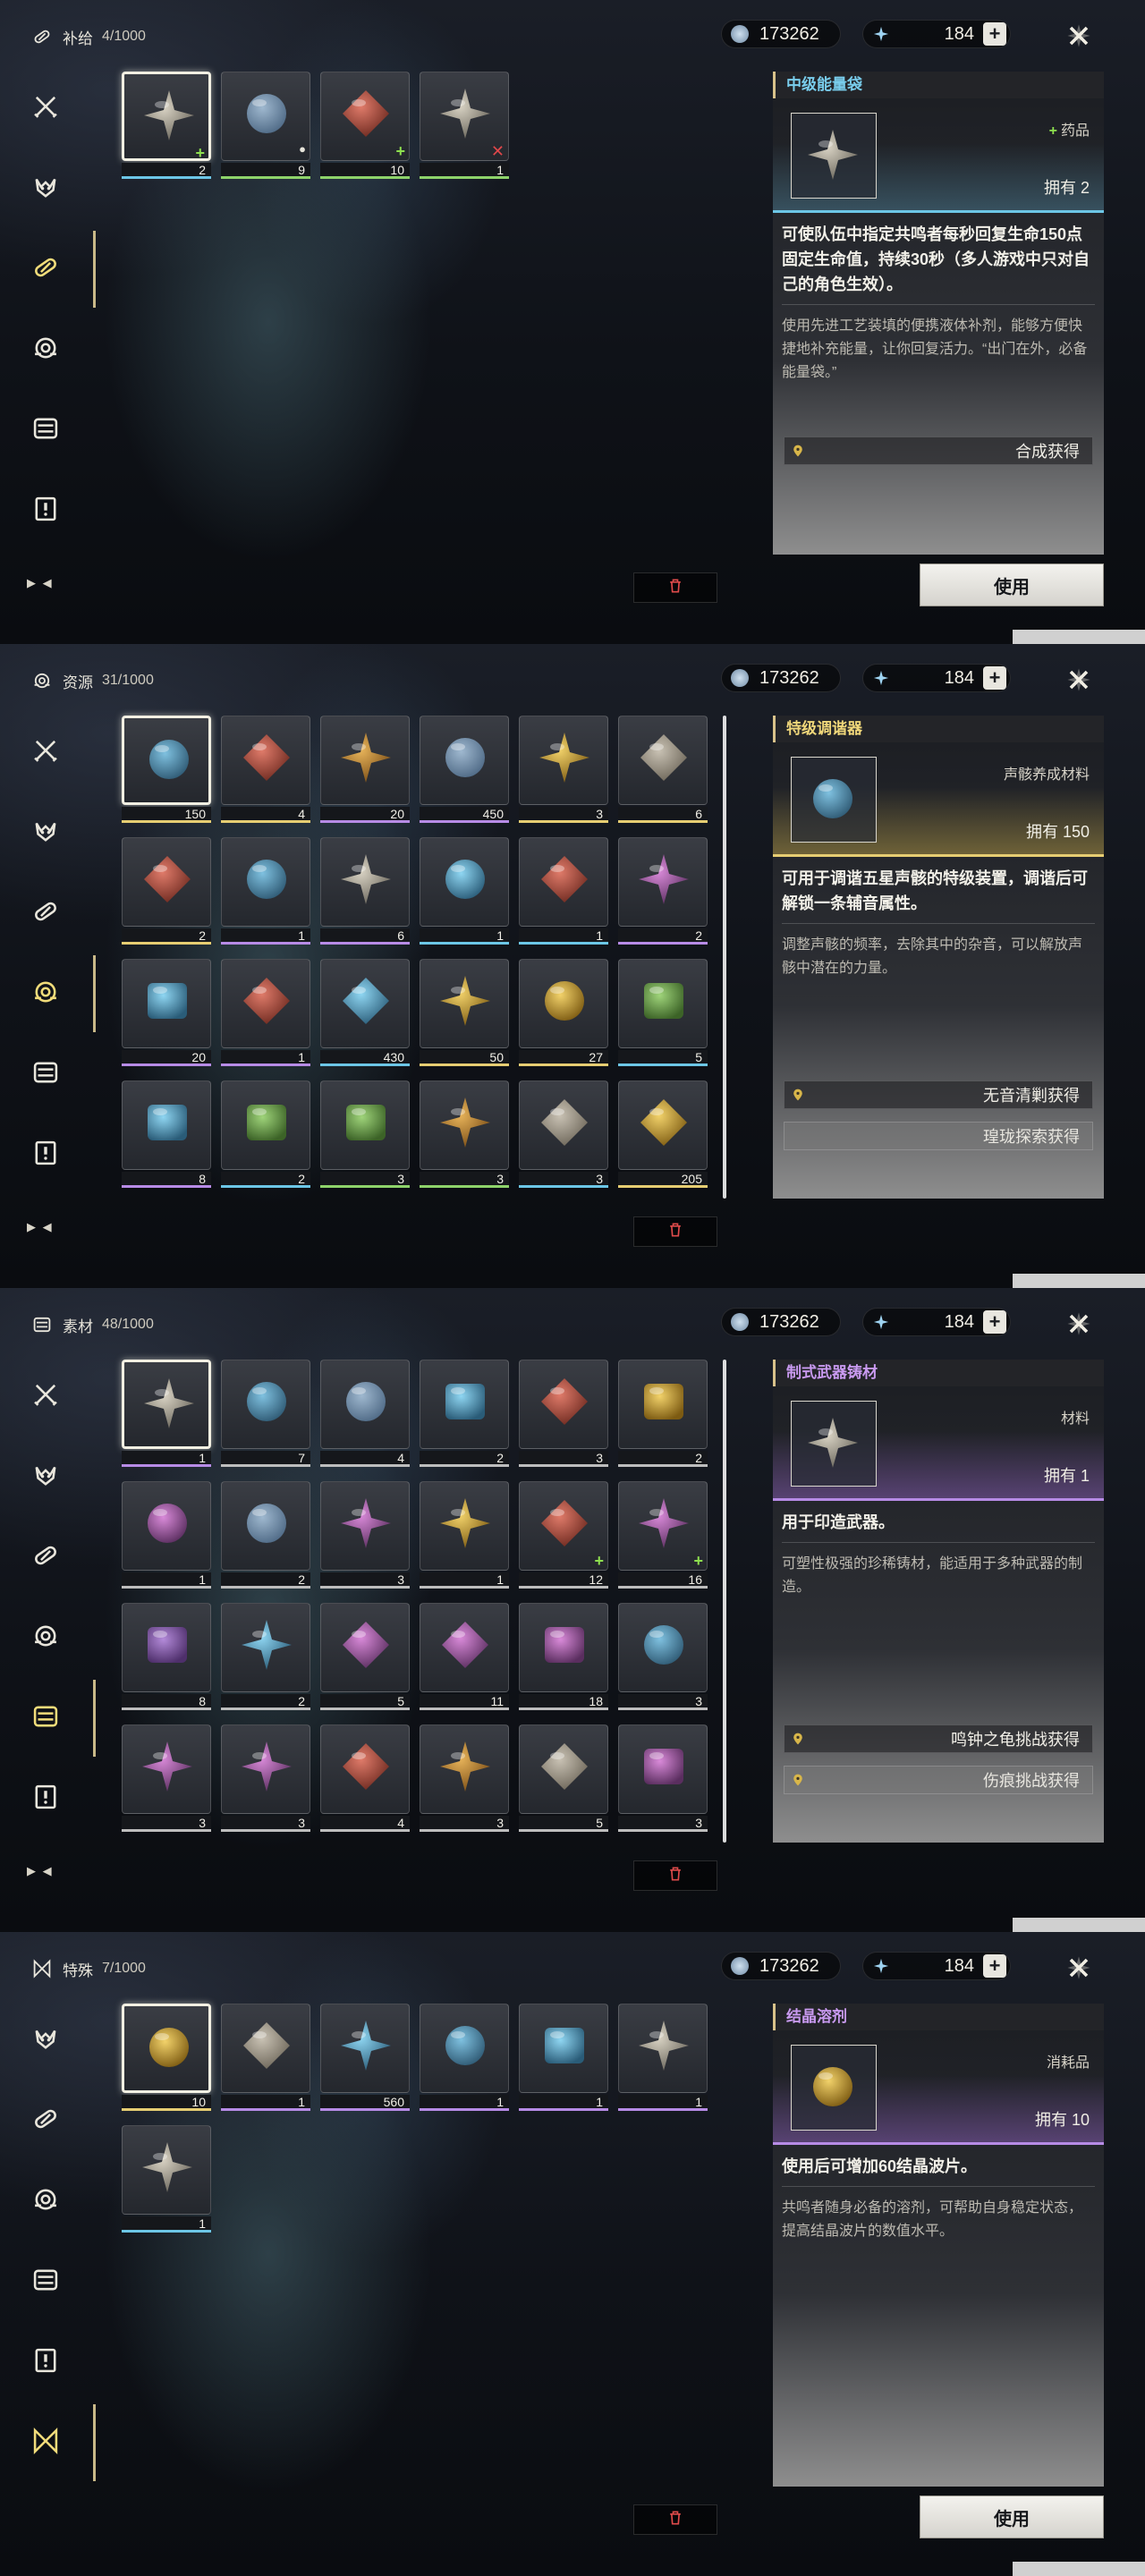 The height and width of the screenshot is (2576, 1145). I want to click on item-slot: 450, so click(464, 769).